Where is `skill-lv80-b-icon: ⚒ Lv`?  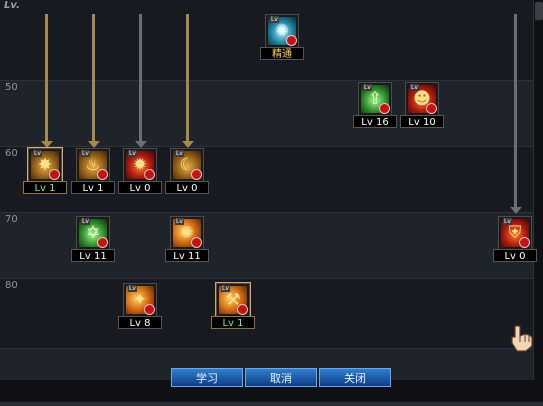 skill-lv80-b-icon: ⚒ Lv is located at coordinates (233, 300).